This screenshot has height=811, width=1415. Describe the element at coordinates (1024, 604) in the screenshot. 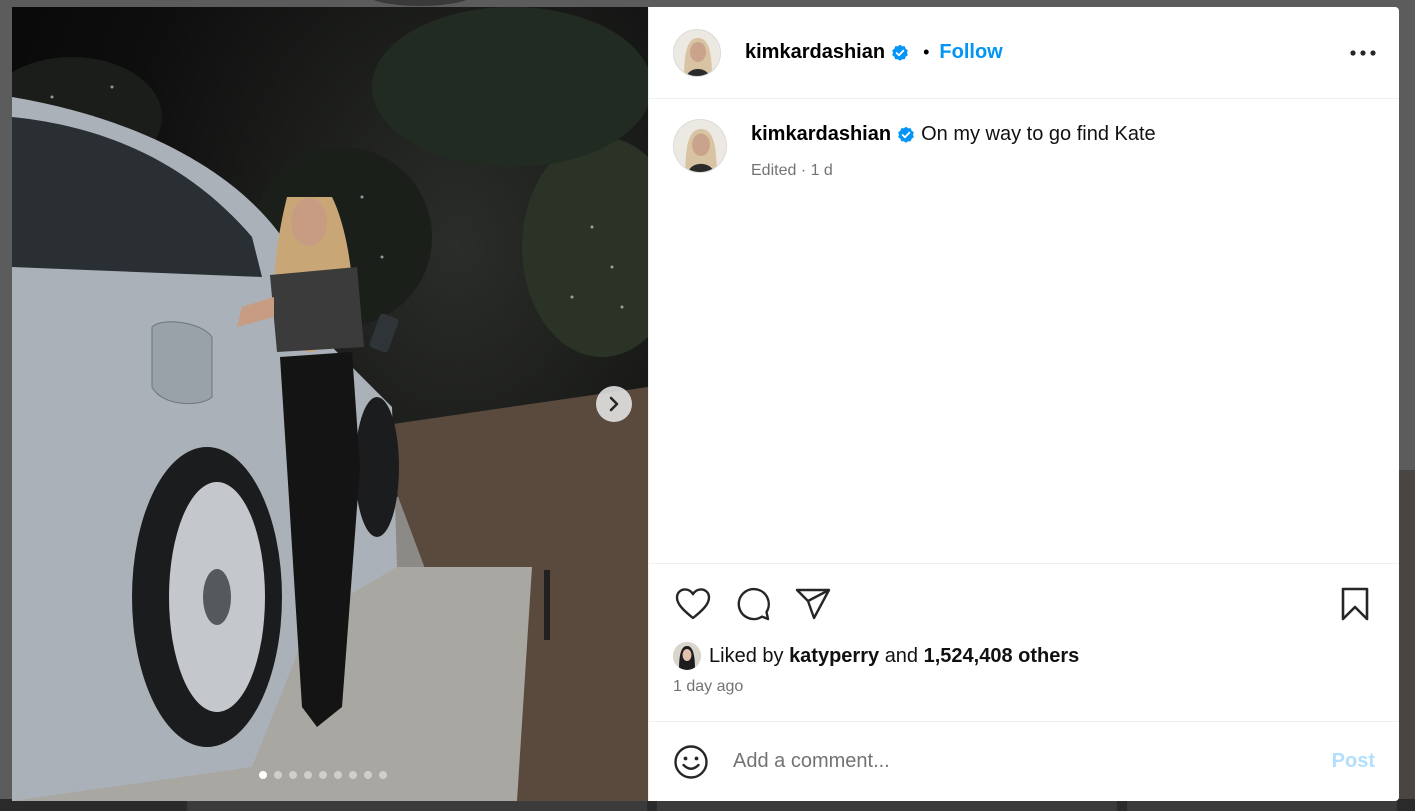

I see `action-icon-row` at that location.